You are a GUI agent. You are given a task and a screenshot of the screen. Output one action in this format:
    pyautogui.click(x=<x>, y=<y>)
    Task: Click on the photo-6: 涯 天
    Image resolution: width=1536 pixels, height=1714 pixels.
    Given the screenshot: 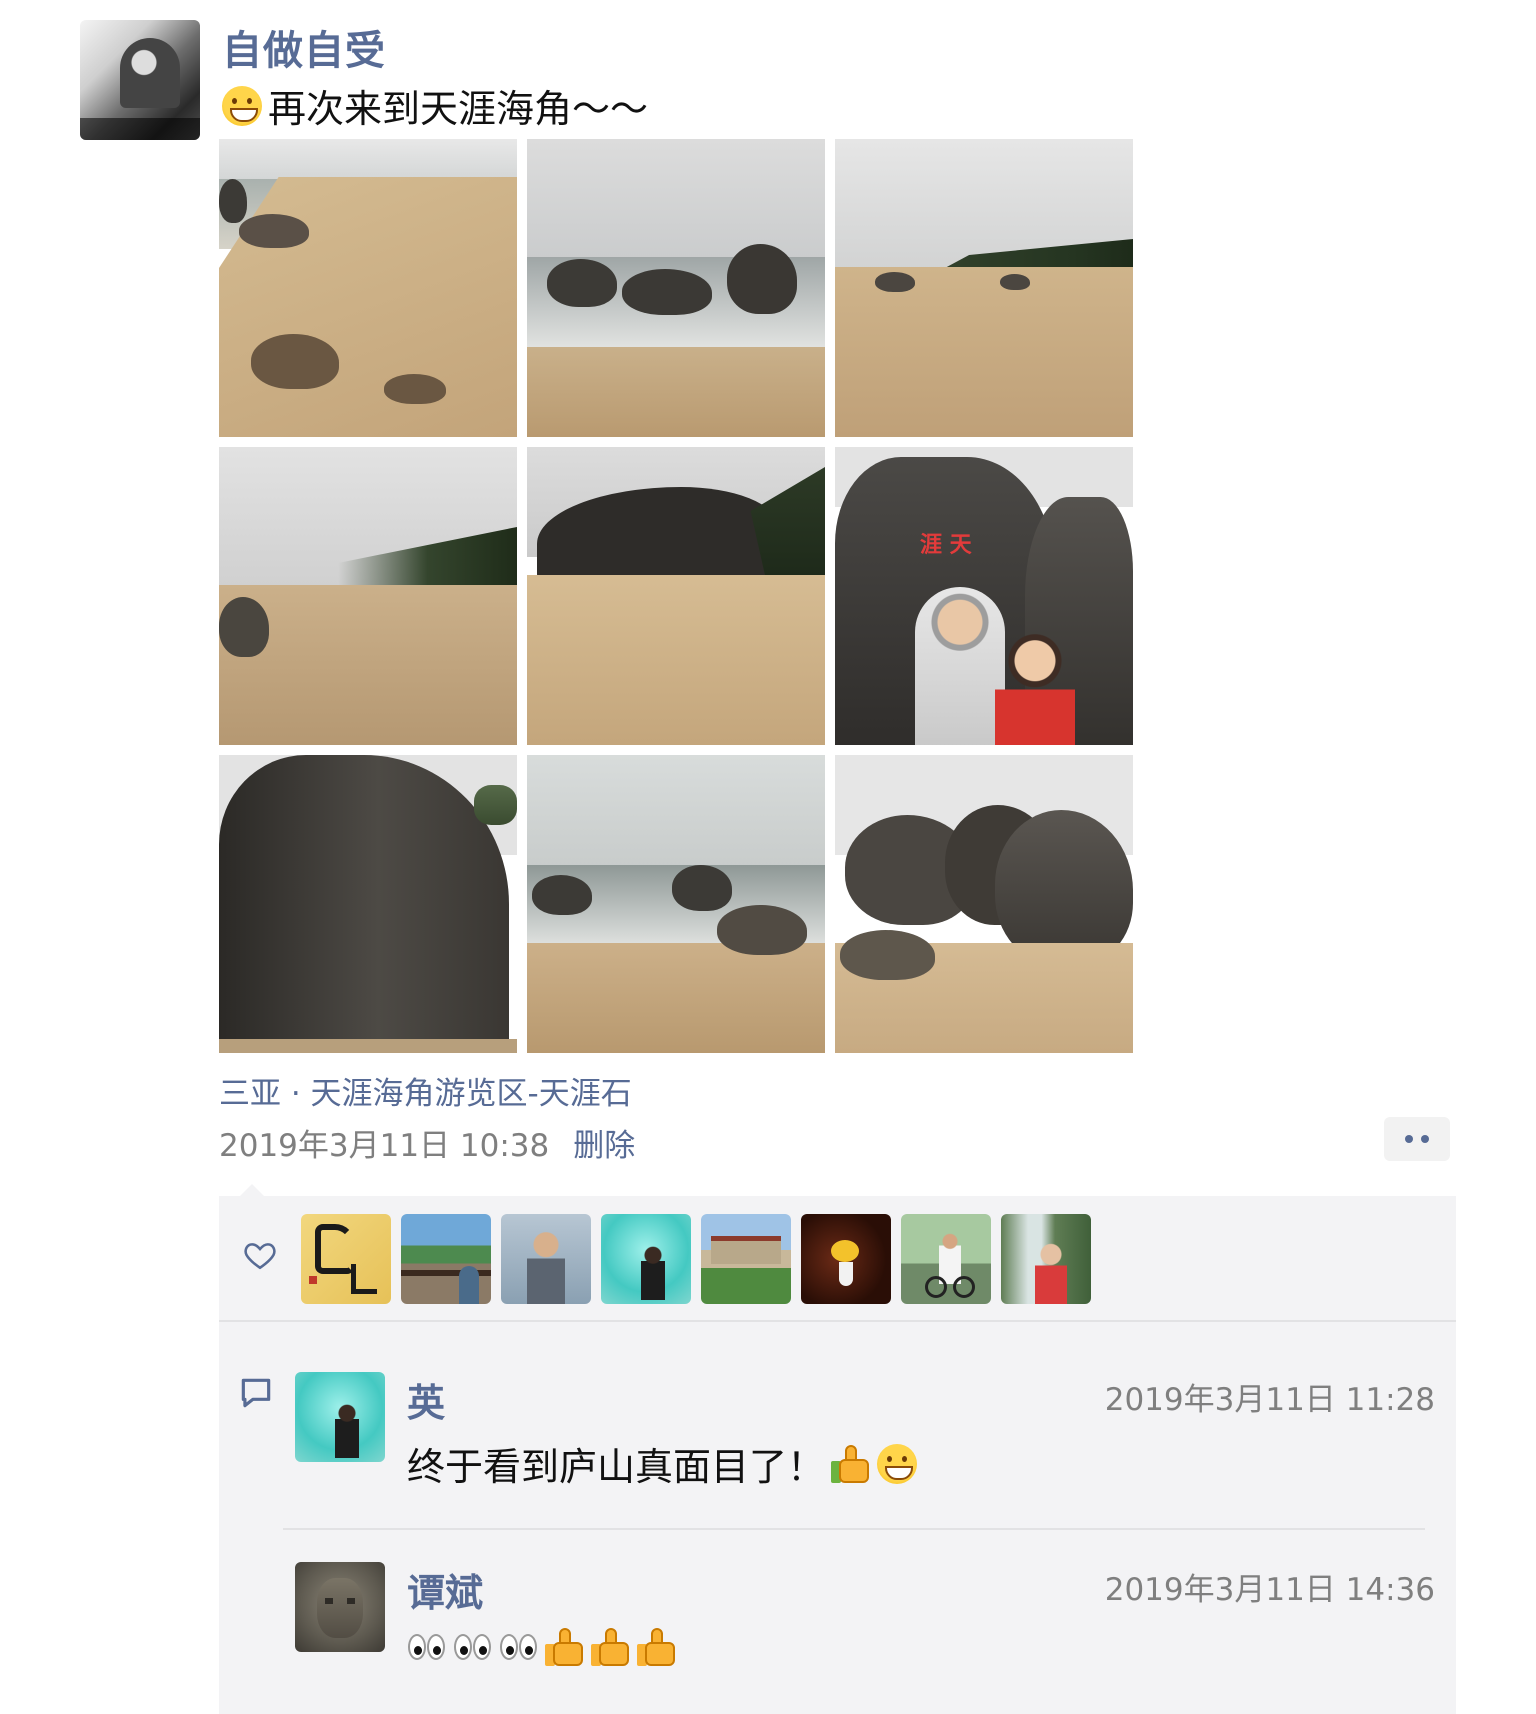 What is the action you would take?
    pyautogui.click(x=984, y=596)
    